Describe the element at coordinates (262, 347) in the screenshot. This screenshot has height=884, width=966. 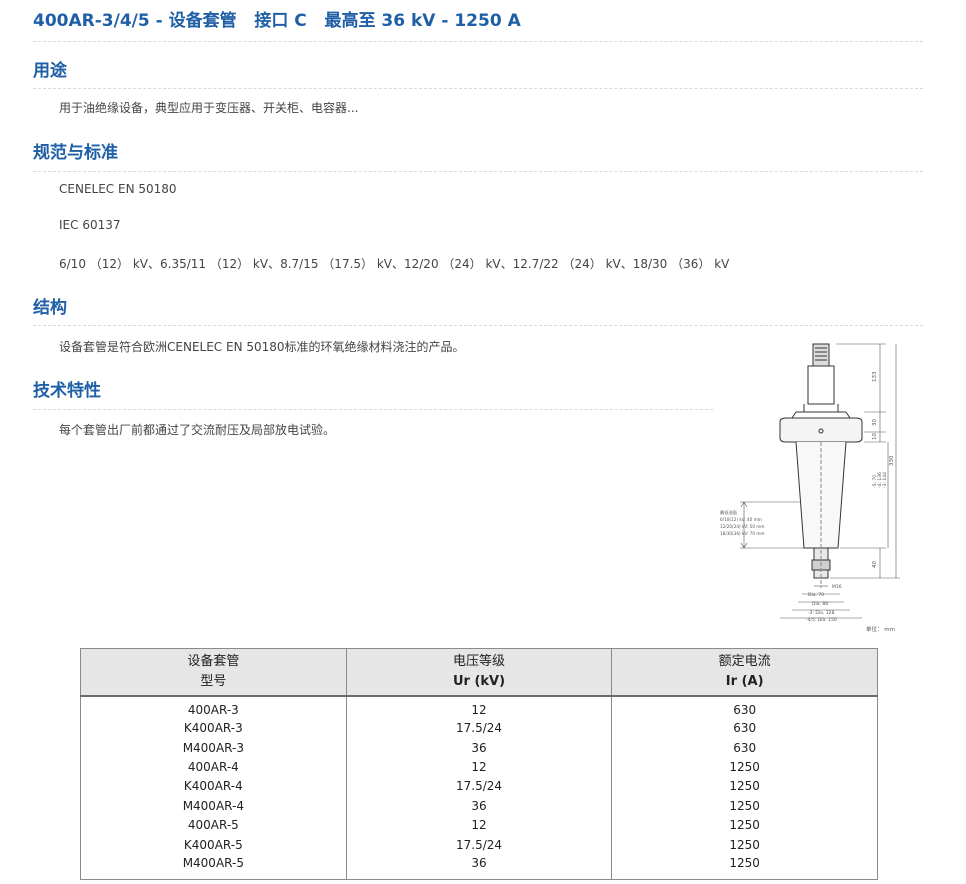
I see `structure-text: 设备套管是符合欧洲CENELEC EN 50180标准的环氧绝缘材料浇注的产品。` at that location.